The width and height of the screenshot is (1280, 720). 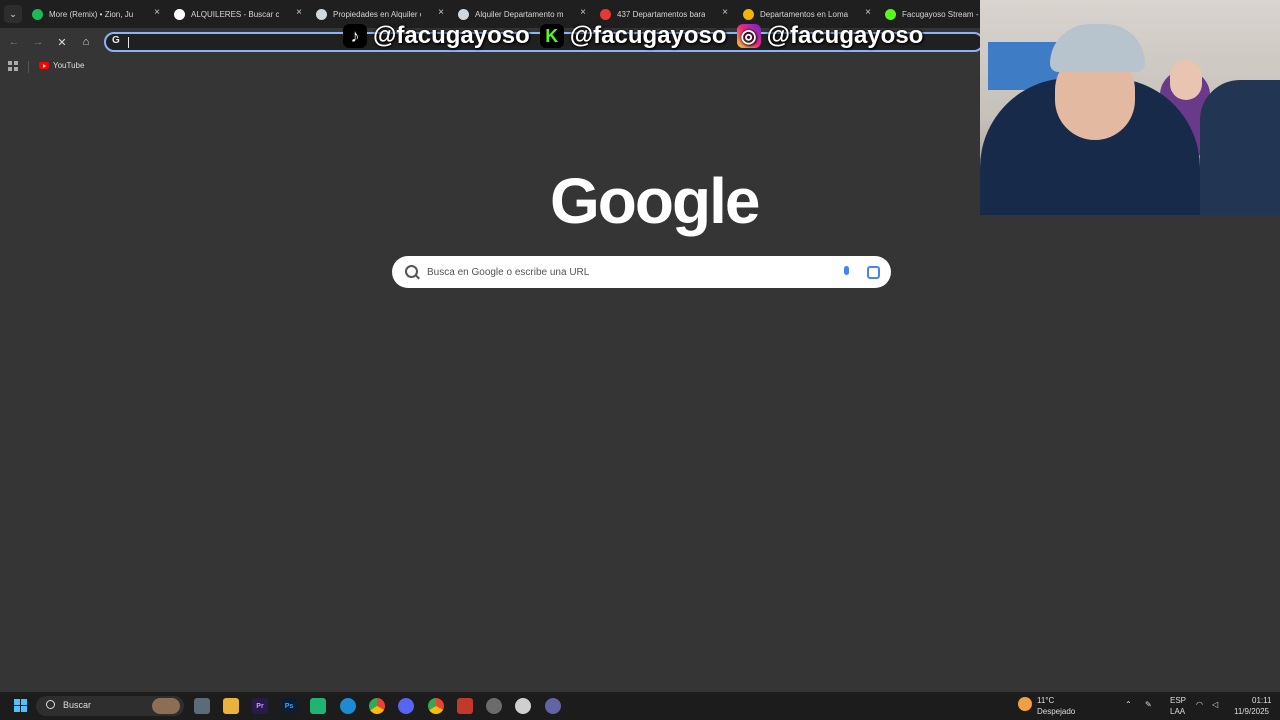 What do you see at coordinates (641, 272) in the screenshot?
I see `search-box: Busca en Google o escribe una URL` at bounding box center [641, 272].